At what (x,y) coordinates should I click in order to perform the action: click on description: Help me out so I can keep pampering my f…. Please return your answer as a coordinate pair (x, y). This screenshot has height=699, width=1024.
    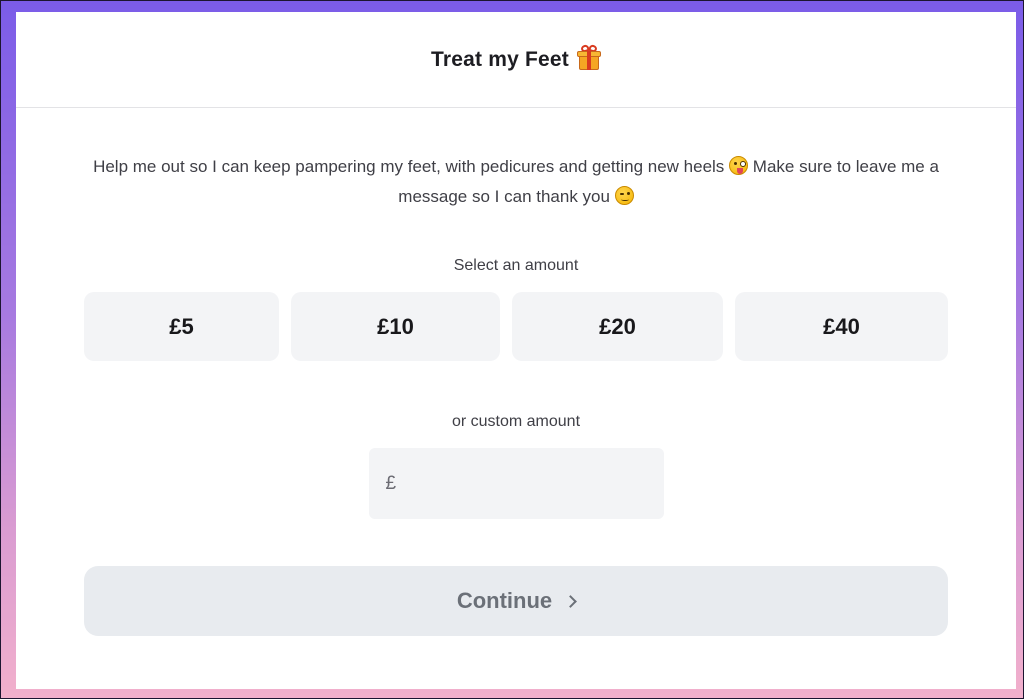
    Looking at the image, I should click on (516, 182).